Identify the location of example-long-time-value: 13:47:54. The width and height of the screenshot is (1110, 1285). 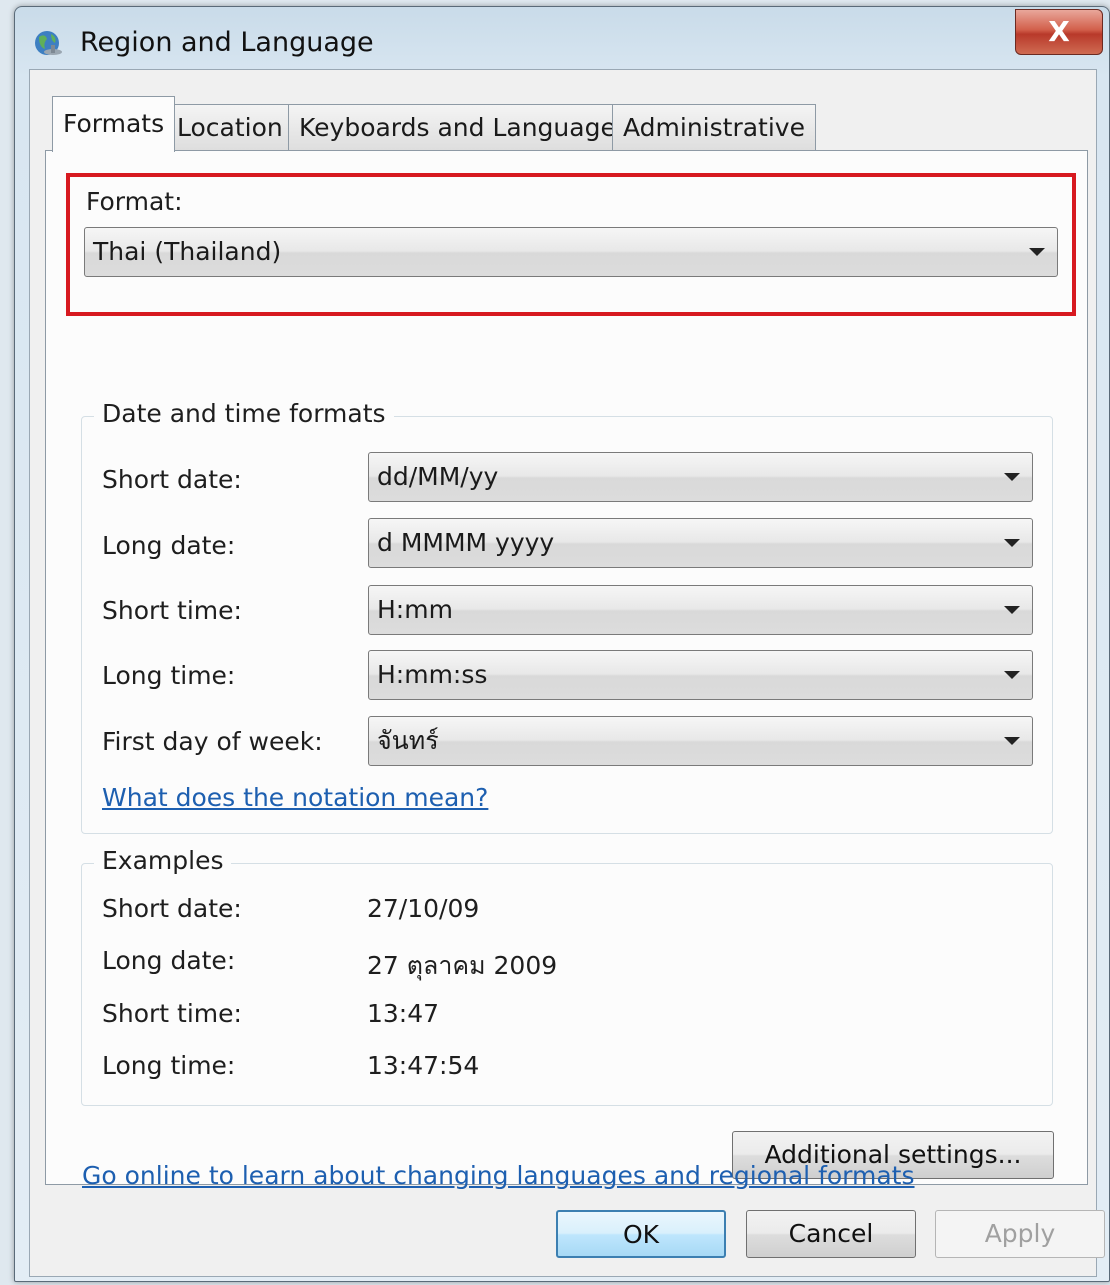
(423, 1065).